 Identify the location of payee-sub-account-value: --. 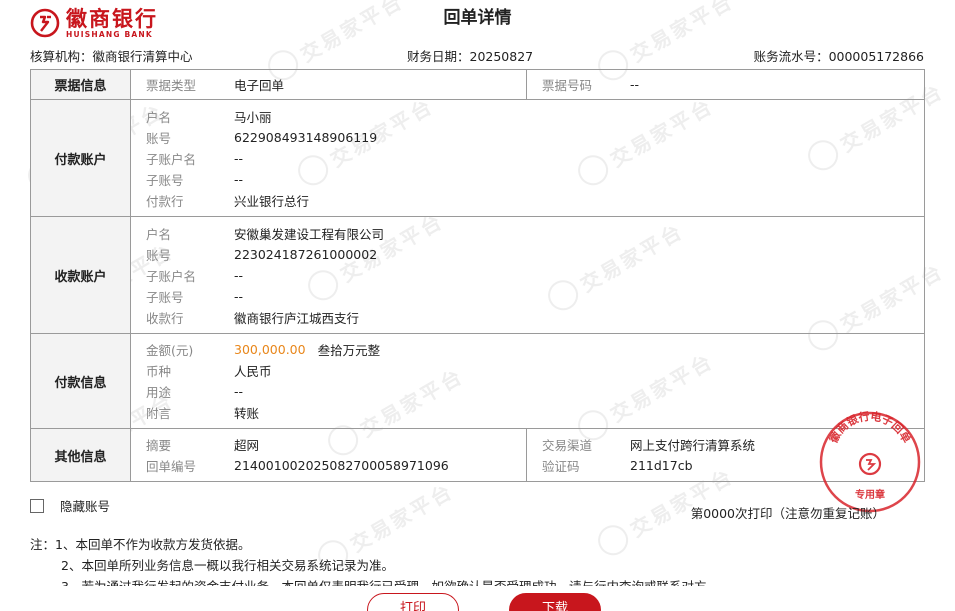
(239, 296).